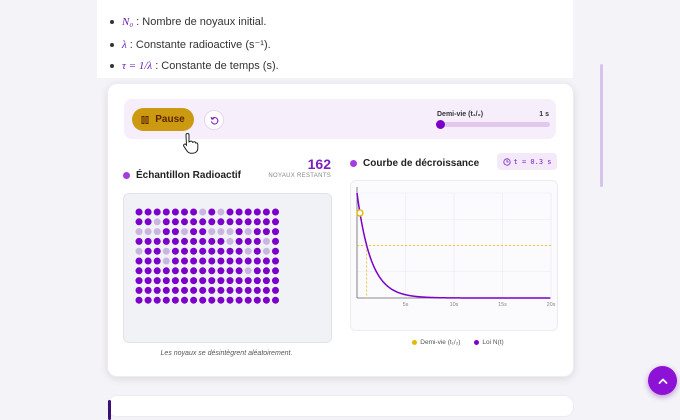 This screenshot has width=680, height=420. I want to click on scroll-top-button, so click(662, 380).